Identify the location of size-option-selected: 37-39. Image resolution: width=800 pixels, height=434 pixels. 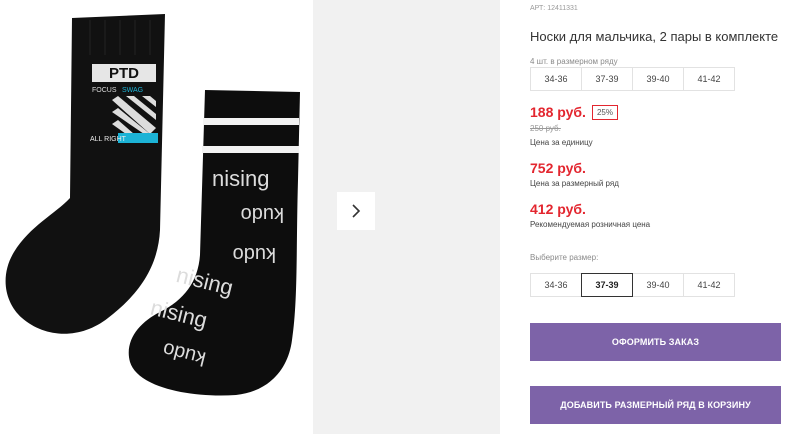
(607, 285).